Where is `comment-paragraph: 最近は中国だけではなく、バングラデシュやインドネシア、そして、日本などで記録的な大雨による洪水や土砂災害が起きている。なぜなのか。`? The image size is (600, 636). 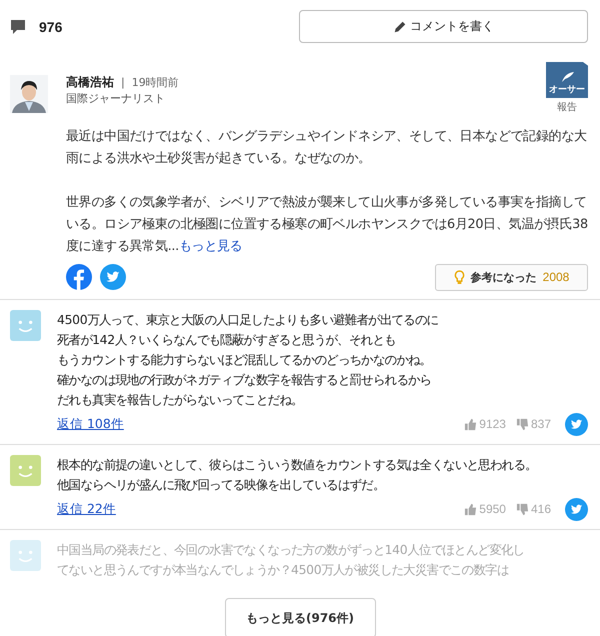 comment-paragraph: 最近は中国だけではなく、バングラデシュやインドネシア、そして、日本などで記録的な大雨による洪水や土砂災害が起きている。なぜなのか。 is located at coordinates (327, 148).